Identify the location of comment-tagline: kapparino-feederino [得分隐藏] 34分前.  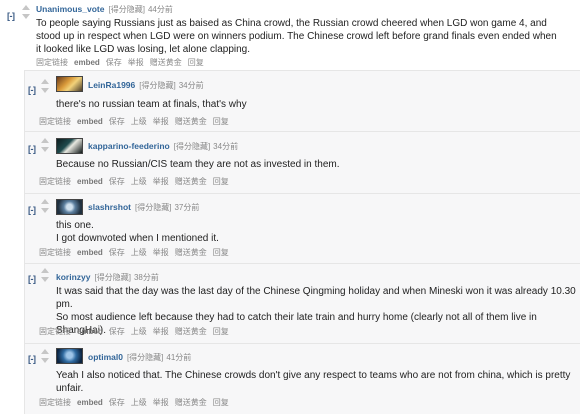
(163, 146).